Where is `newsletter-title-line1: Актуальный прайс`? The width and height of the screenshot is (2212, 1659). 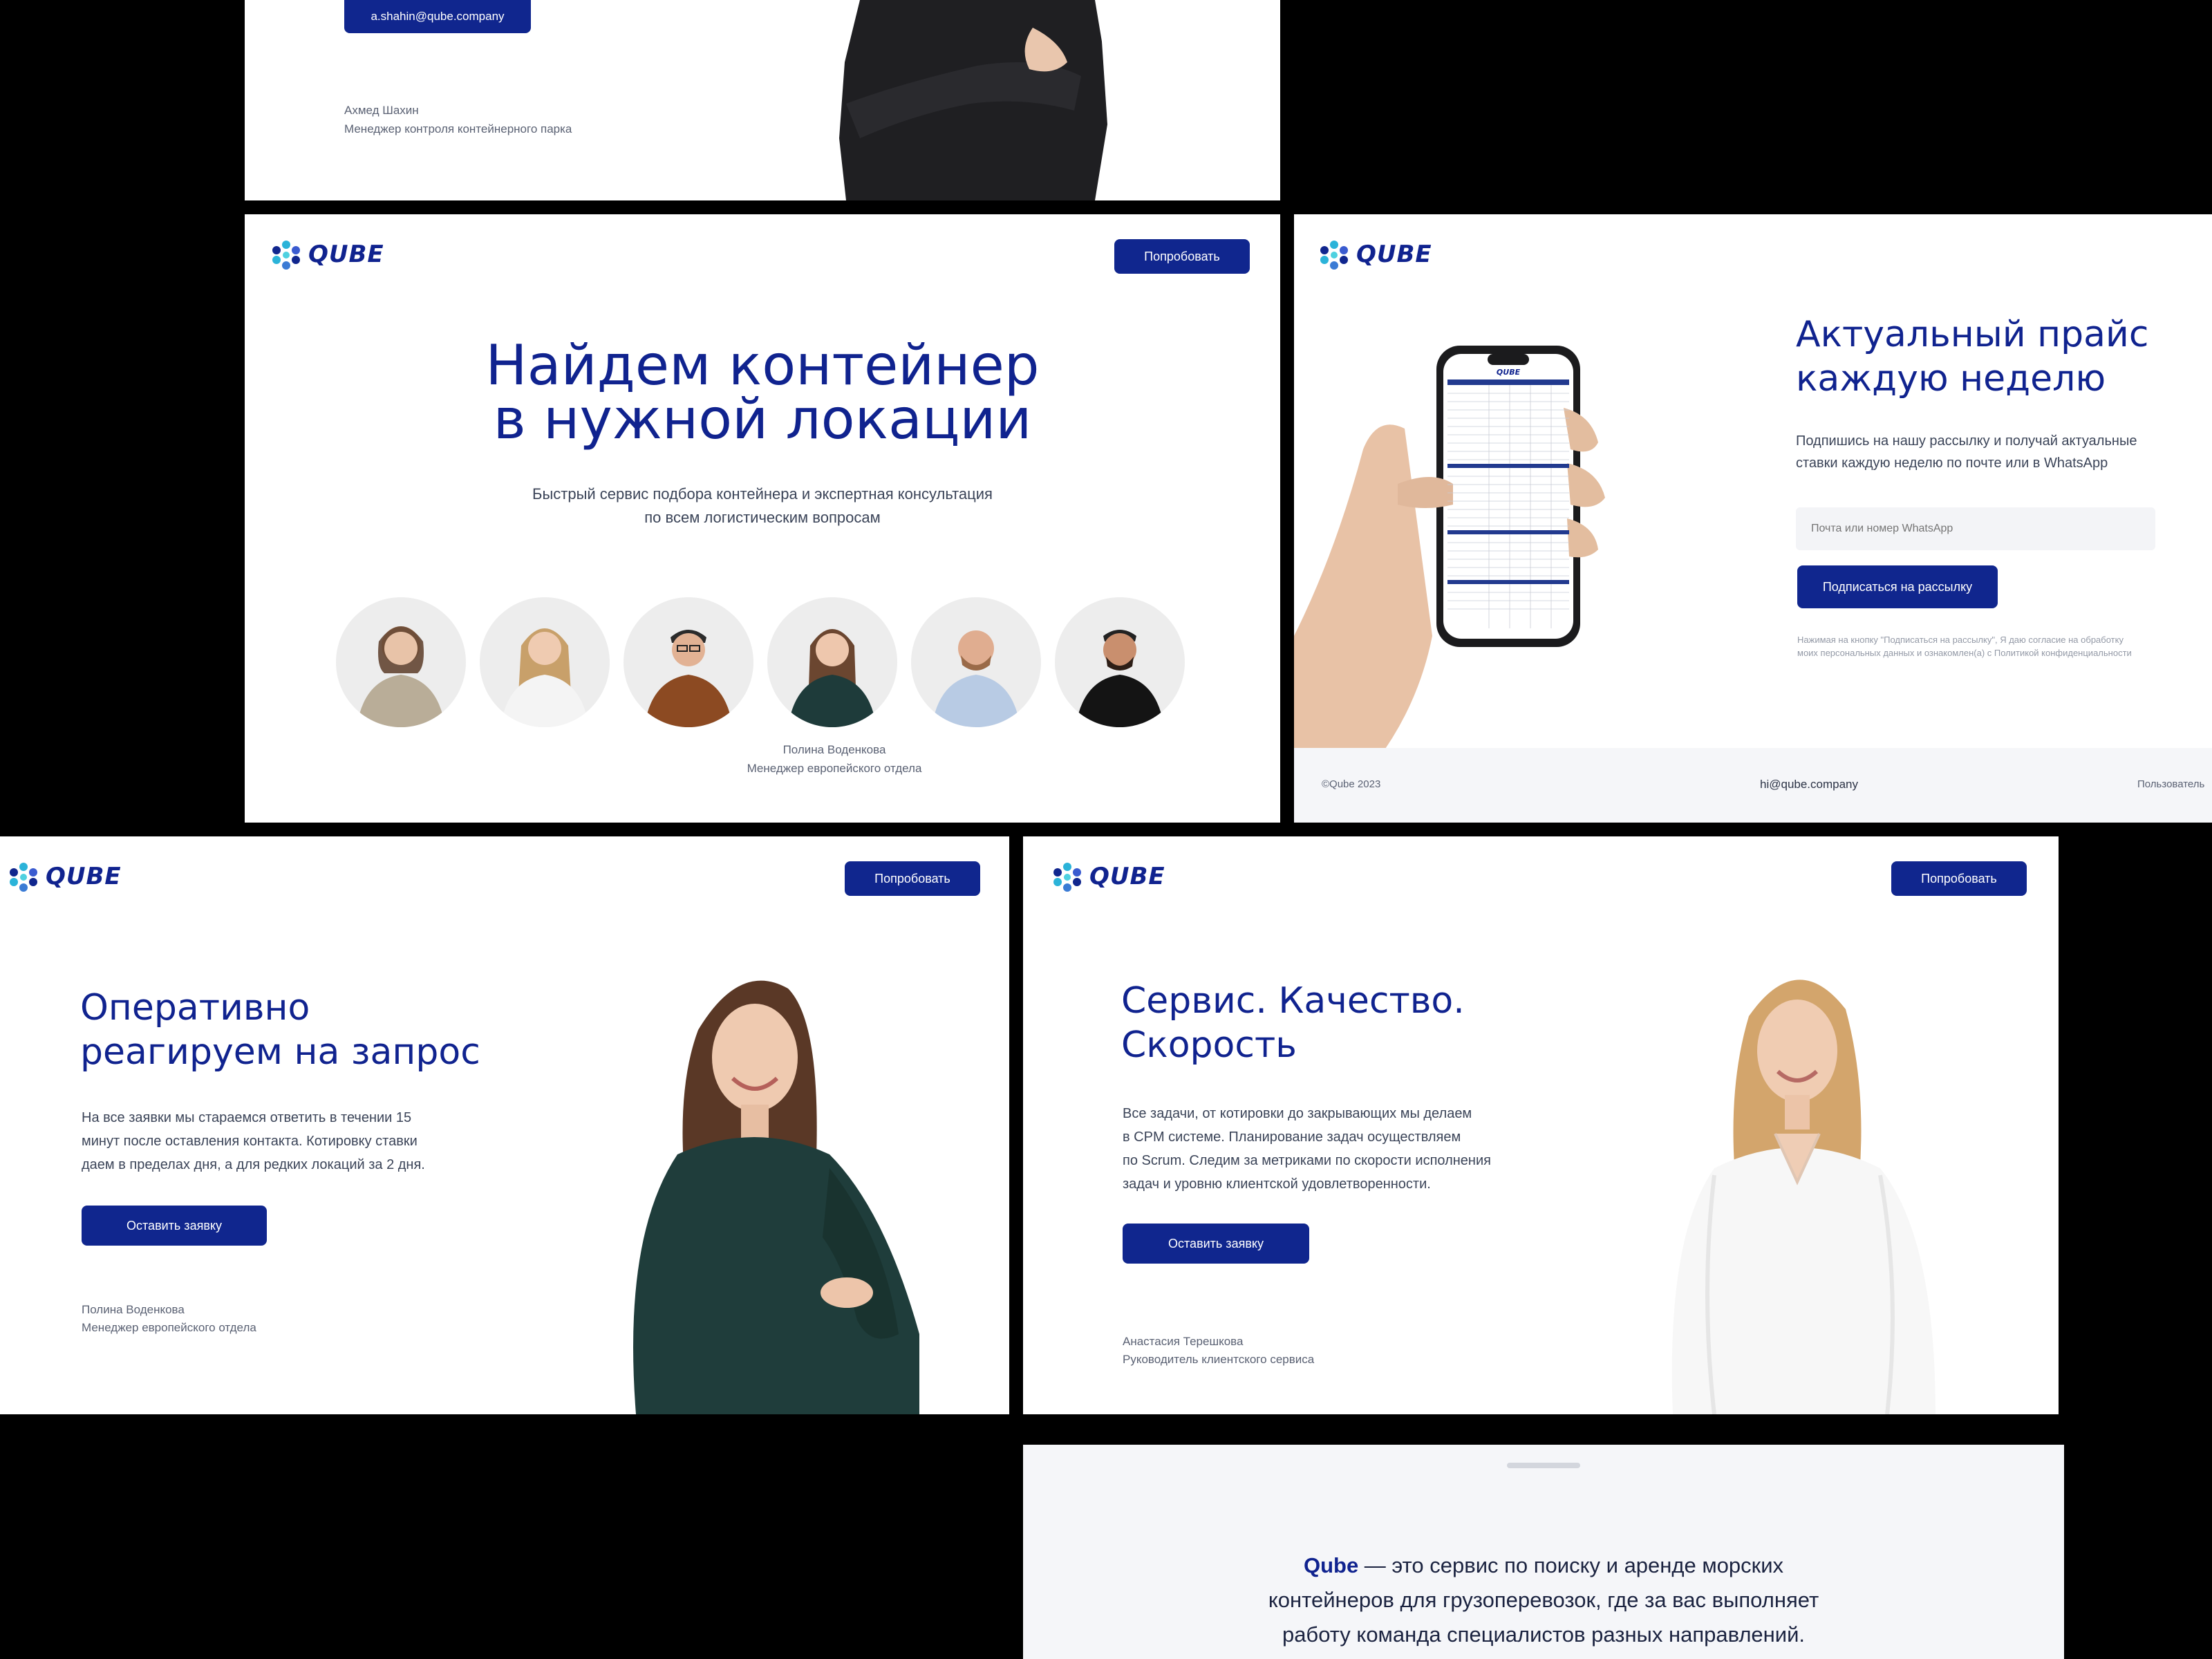
newsletter-title-line1: Актуальный прайс is located at coordinates (1972, 334).